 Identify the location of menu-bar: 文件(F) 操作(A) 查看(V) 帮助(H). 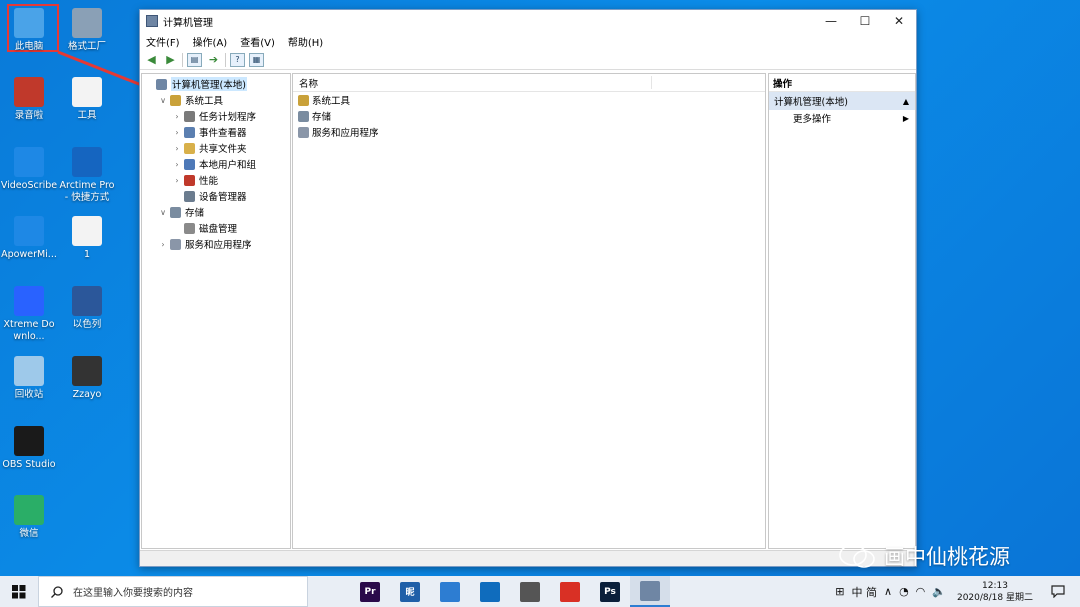
(528, 41).